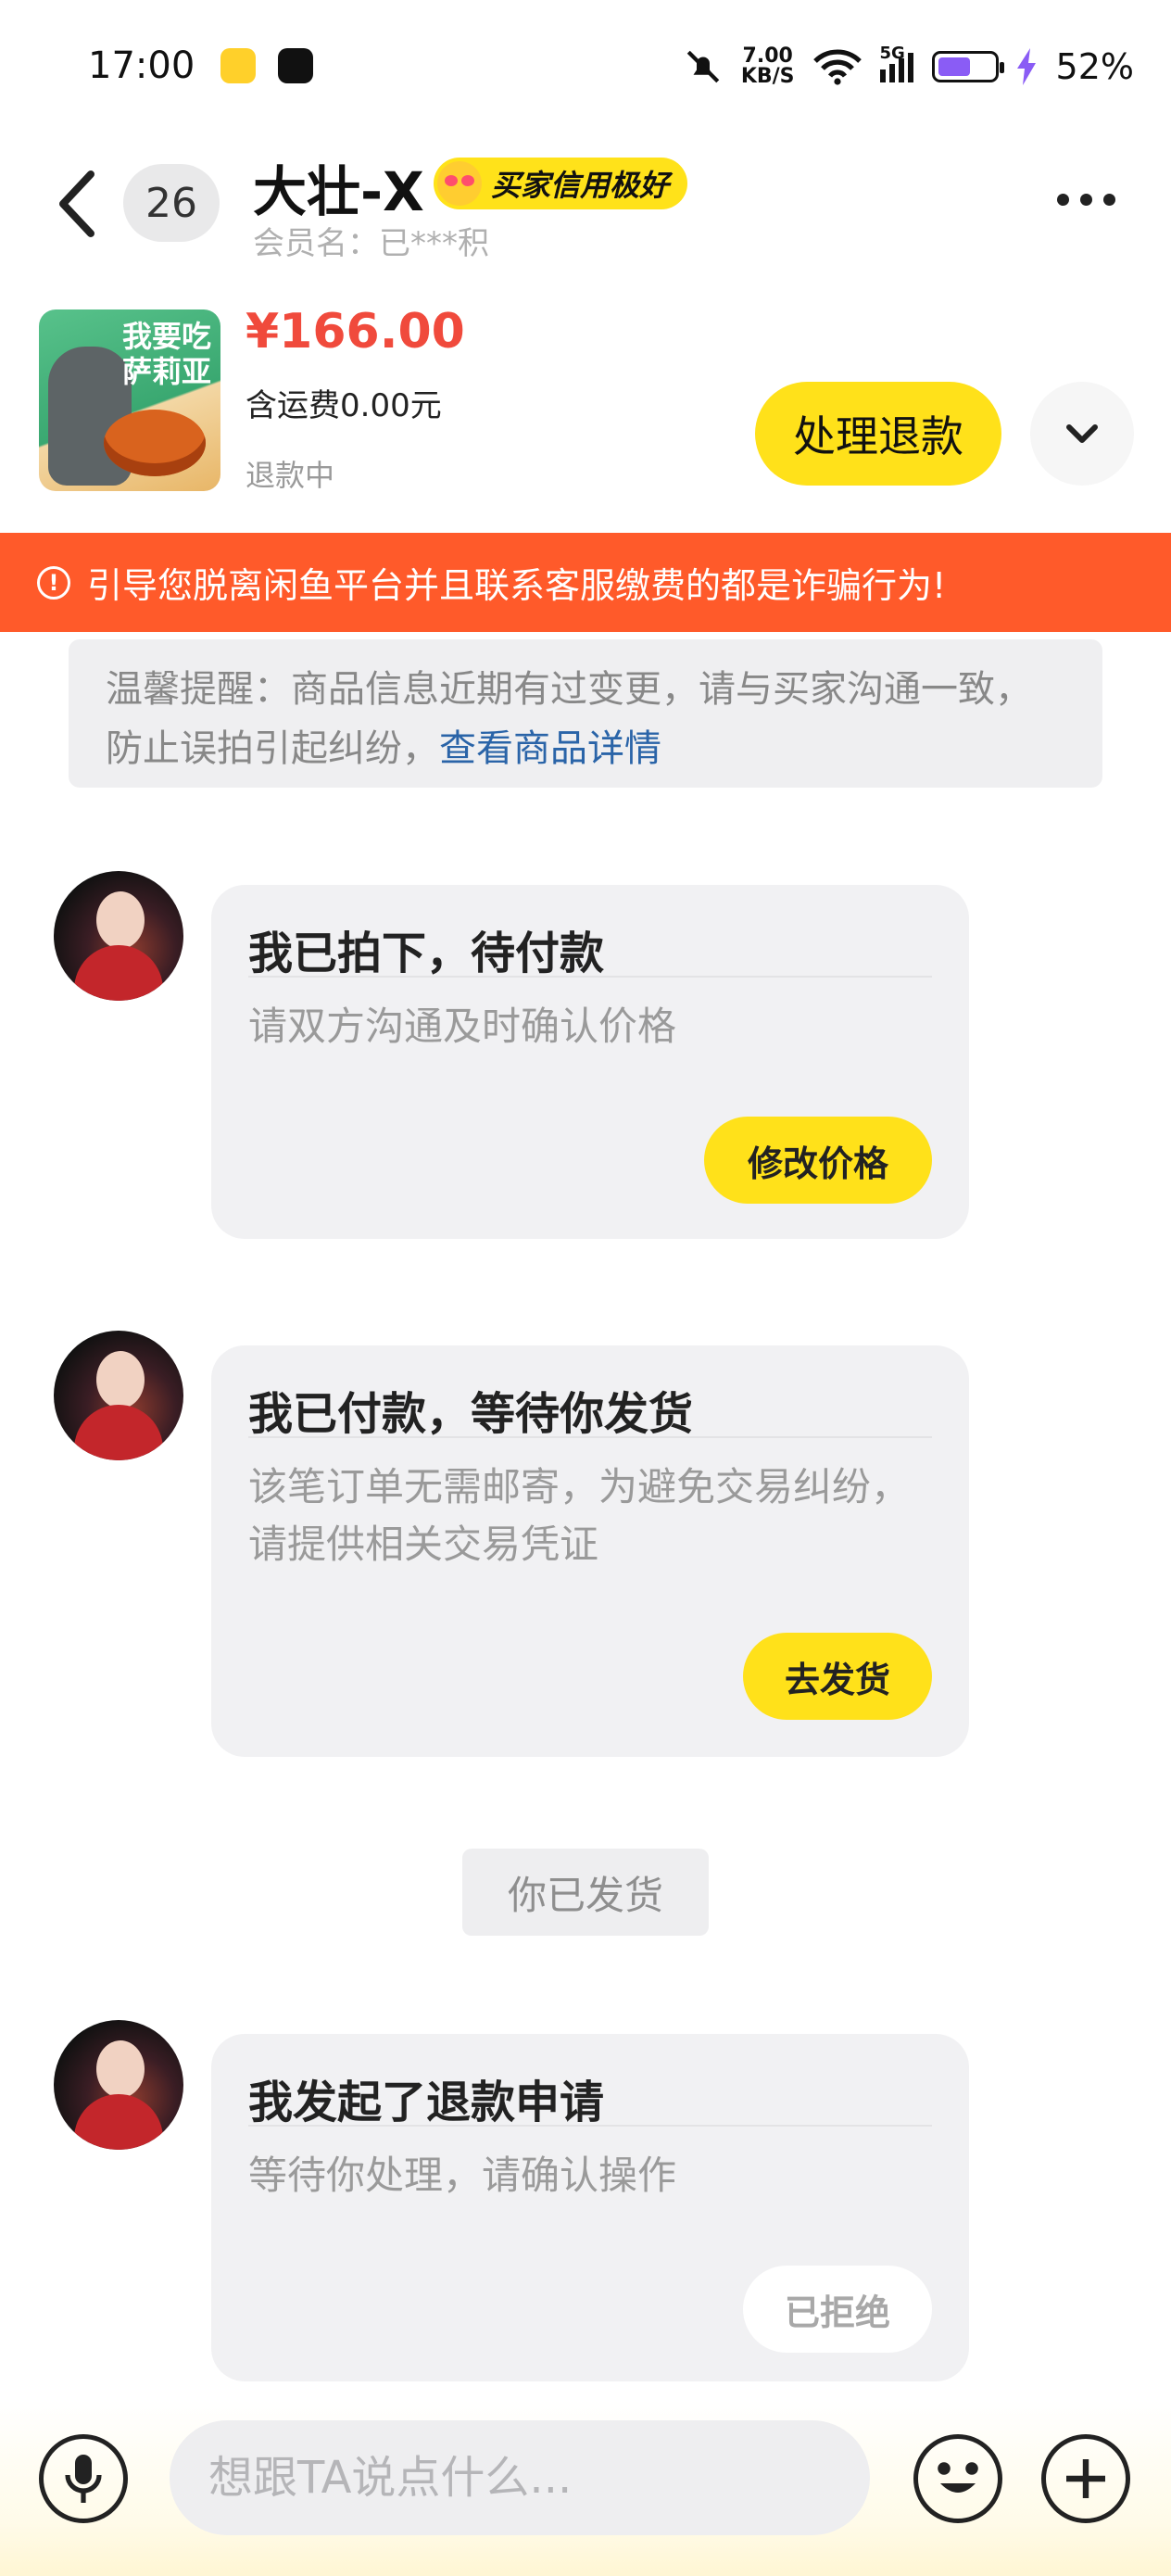 The width and height of the screenshot is (1171, 2576). I want to click on chevron-left-icon, so click(77, 203).